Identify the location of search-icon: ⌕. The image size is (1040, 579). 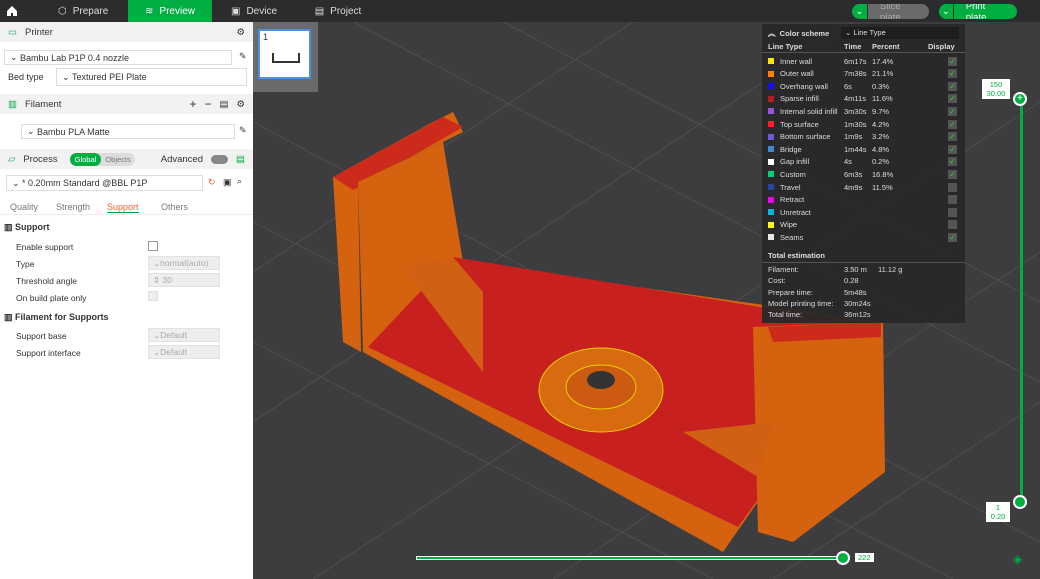
(239, 181).